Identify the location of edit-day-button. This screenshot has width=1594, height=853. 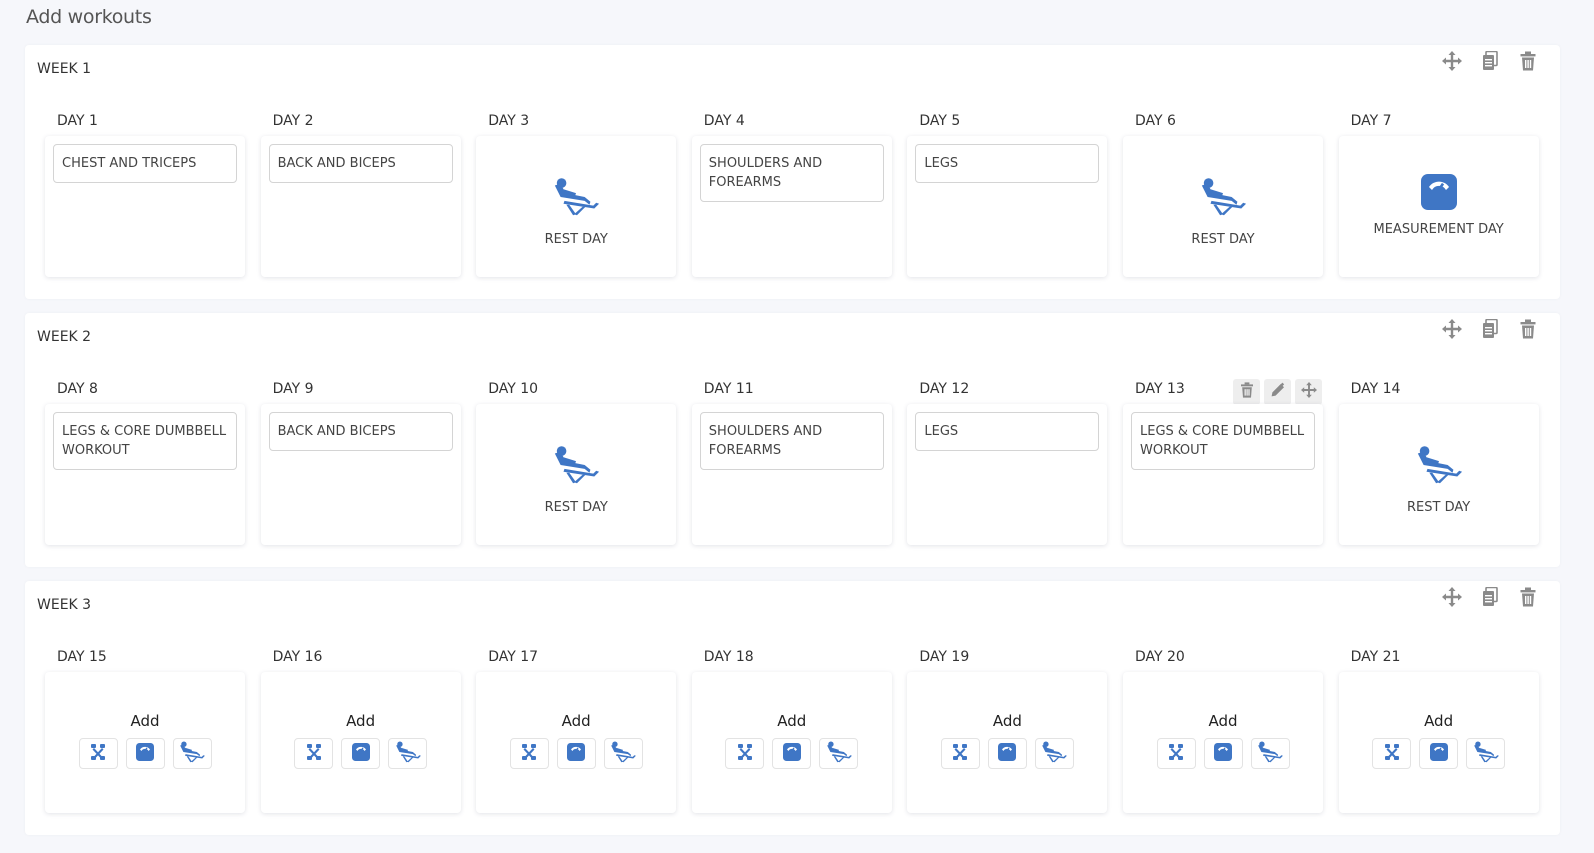
(1277, 392).